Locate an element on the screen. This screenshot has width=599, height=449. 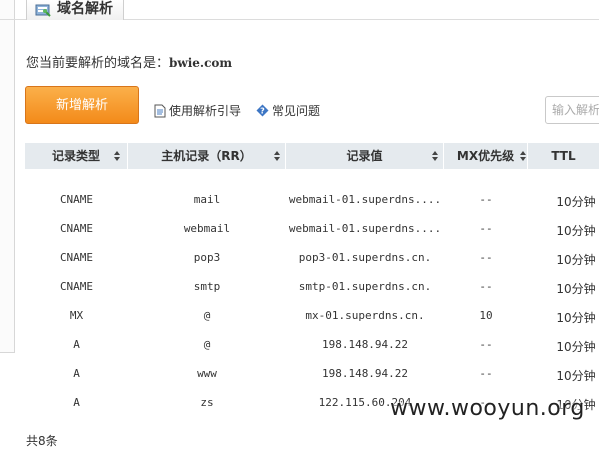
resolution-guide-link: 使用解析引导 is located at coordinates (197, 110).